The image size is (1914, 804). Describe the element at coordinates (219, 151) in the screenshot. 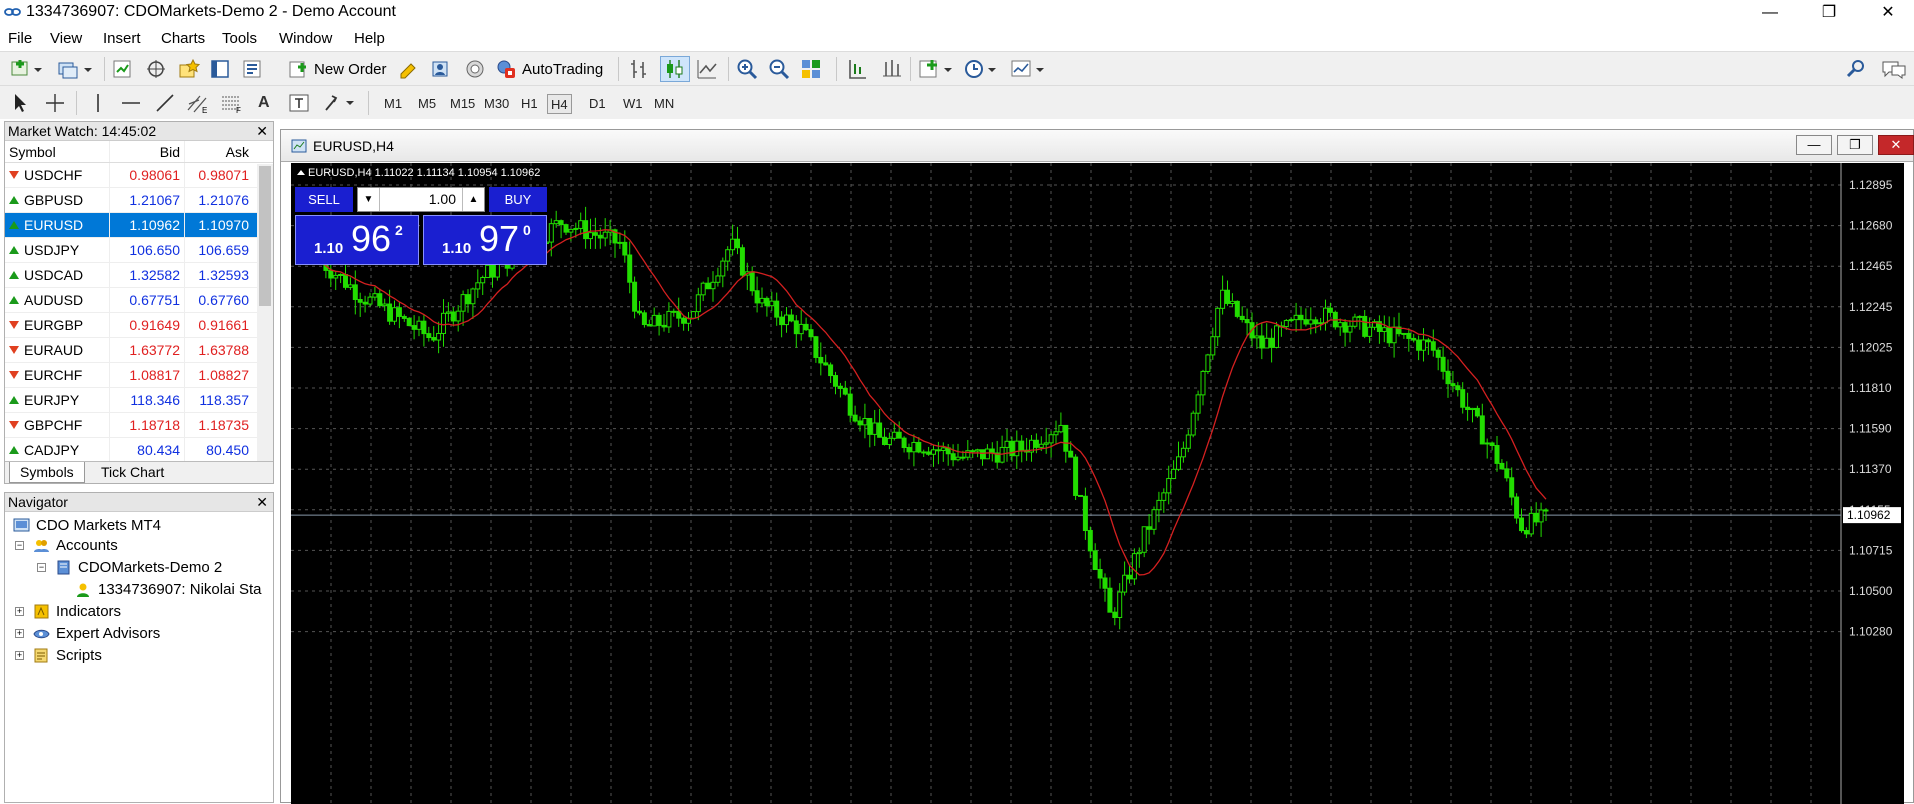

I see `column-ask: Ask` at that location.